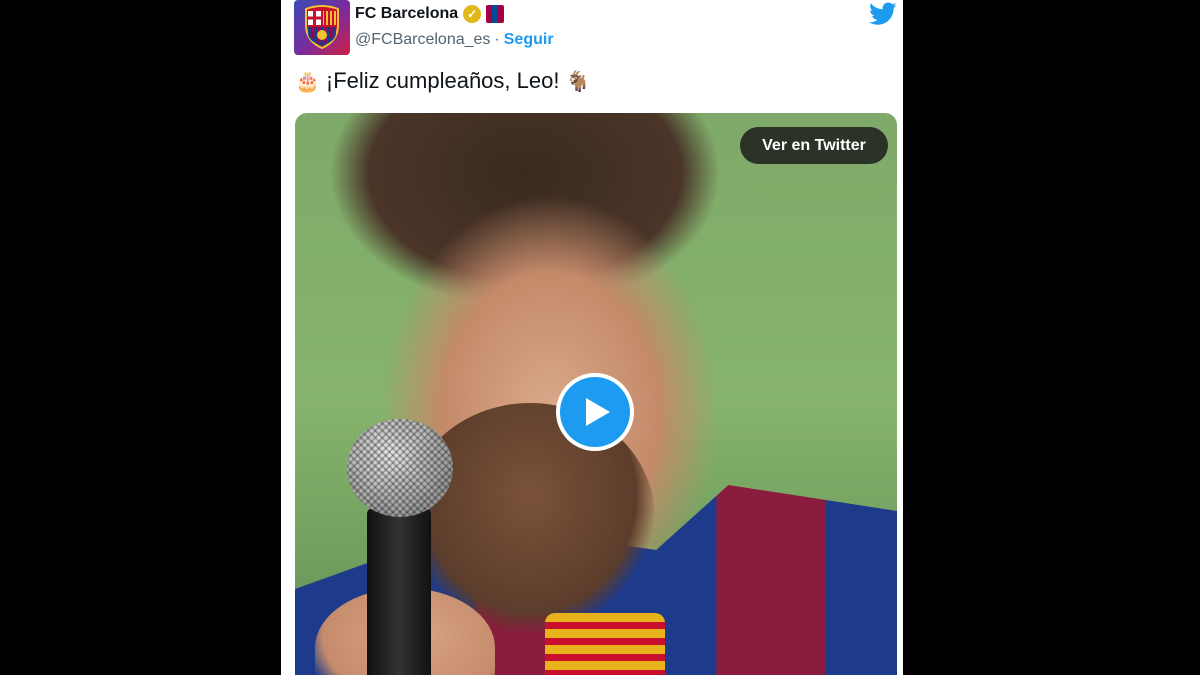 The image size is (1200, 675). Describe the element at coordinates (605, 644) in the screenshot. I see `video-frame-collar` at that location.